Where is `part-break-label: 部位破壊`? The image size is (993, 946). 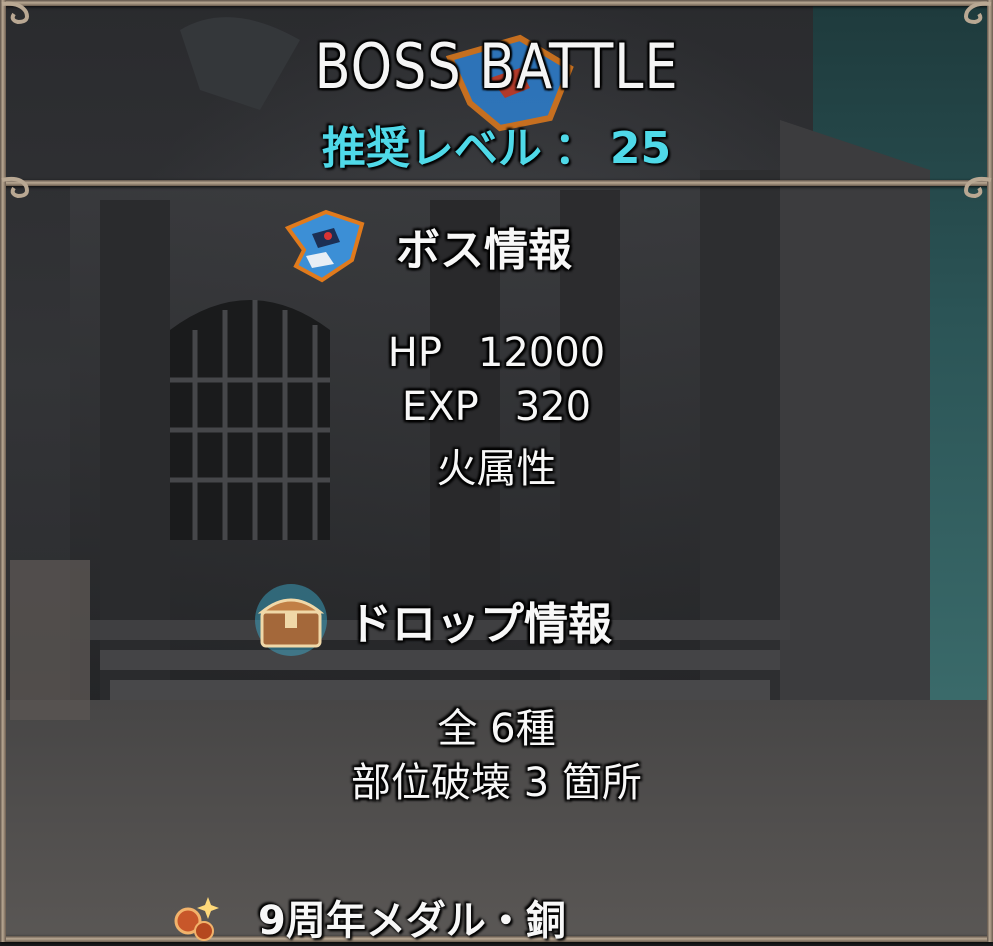
part-break-label: 部位破壊 is located at coordinates (431, 783).